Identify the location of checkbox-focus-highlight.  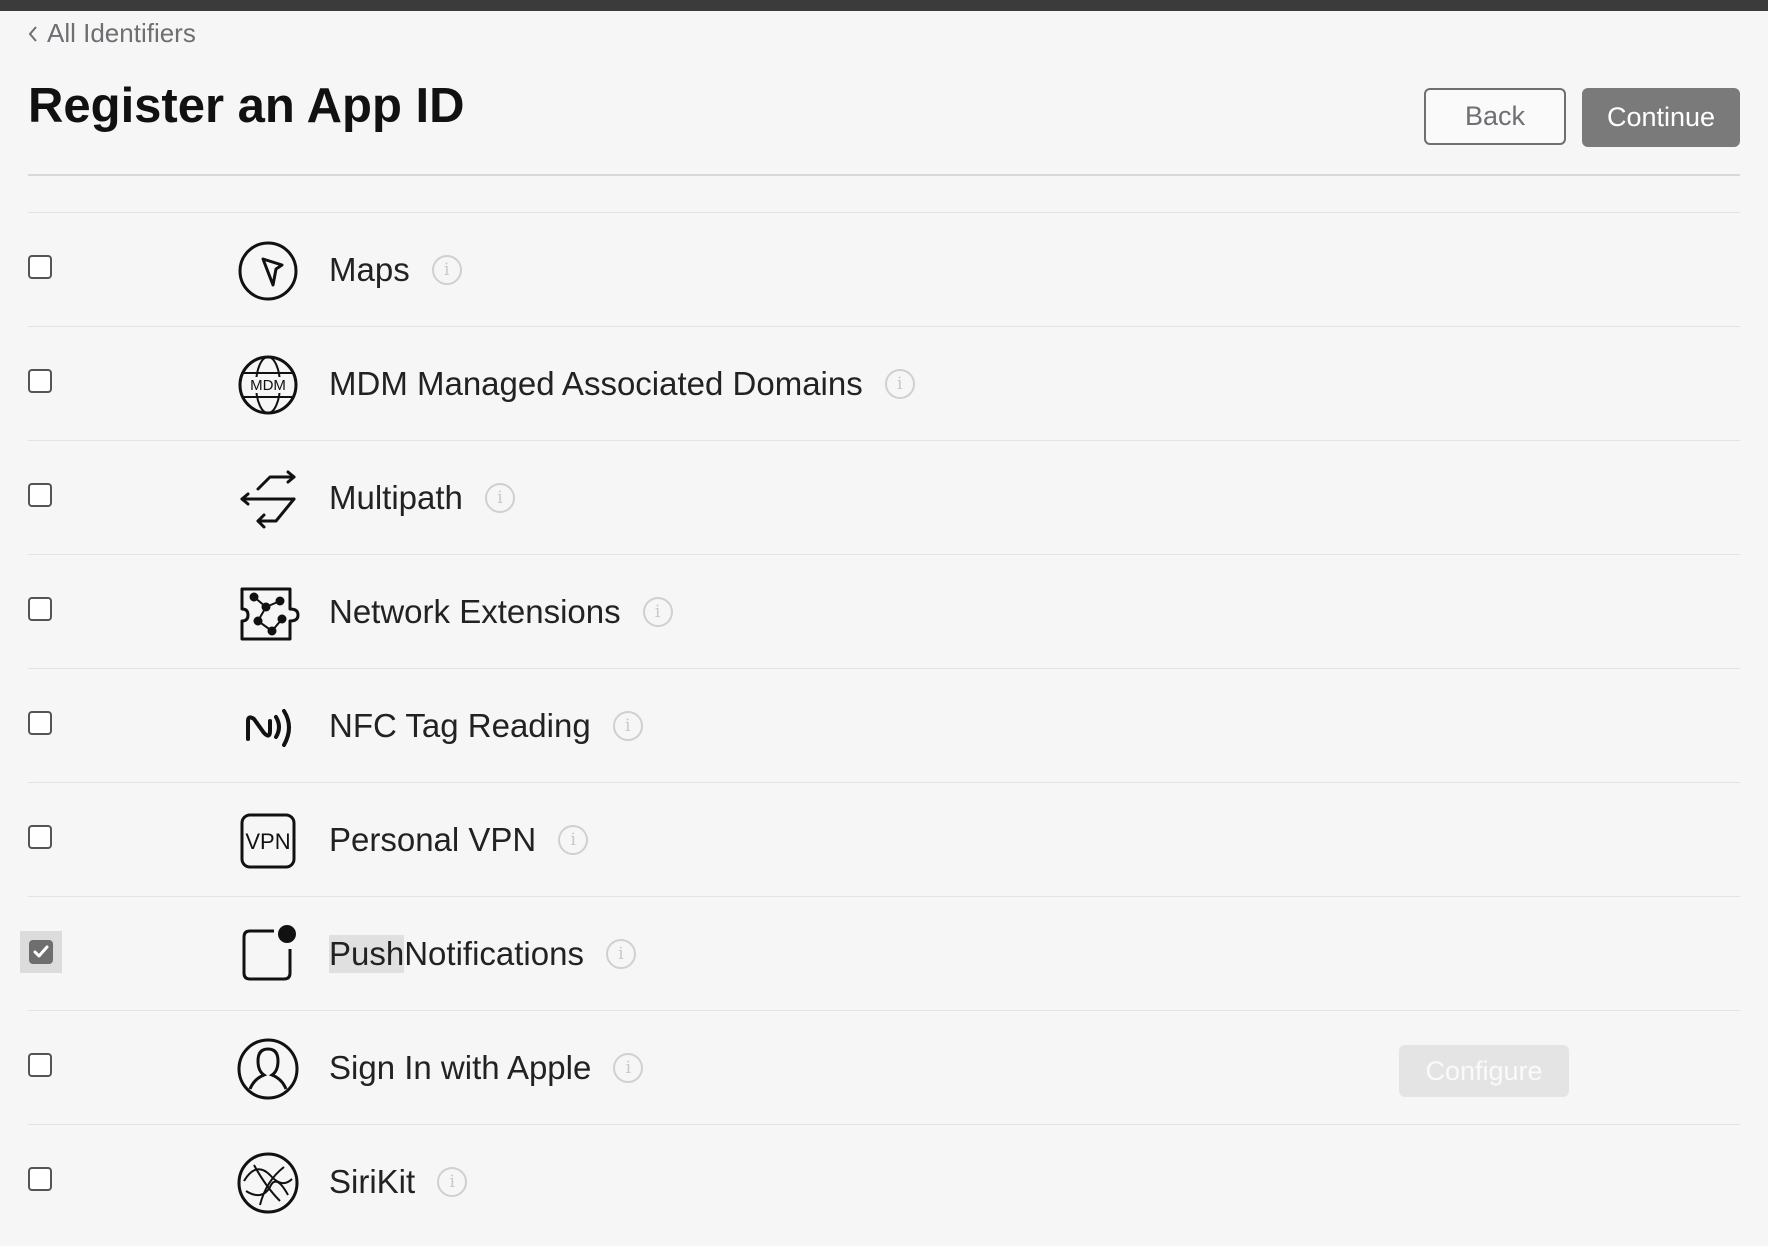
(41, 952).